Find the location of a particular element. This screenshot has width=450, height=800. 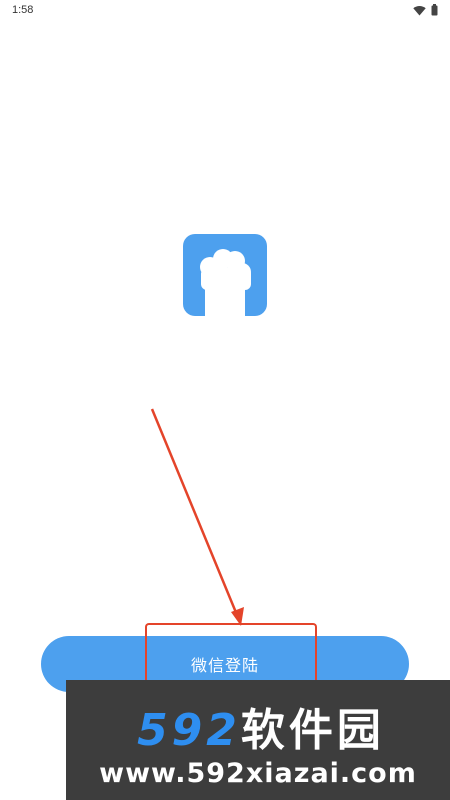

watermark-brand-name: 软件园 is located at coordinates (312, 730).